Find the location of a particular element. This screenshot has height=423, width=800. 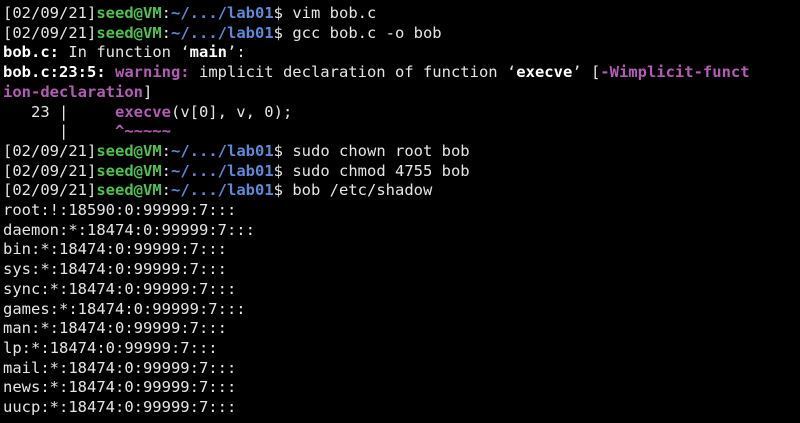

command-text: vim bob.c is located at coordinates (330, 13).